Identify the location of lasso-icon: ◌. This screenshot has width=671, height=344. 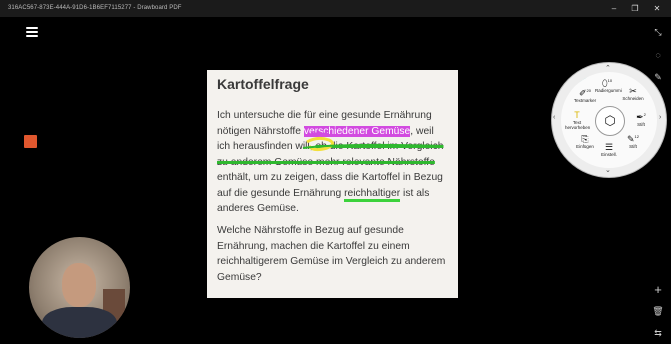
(658, 55).